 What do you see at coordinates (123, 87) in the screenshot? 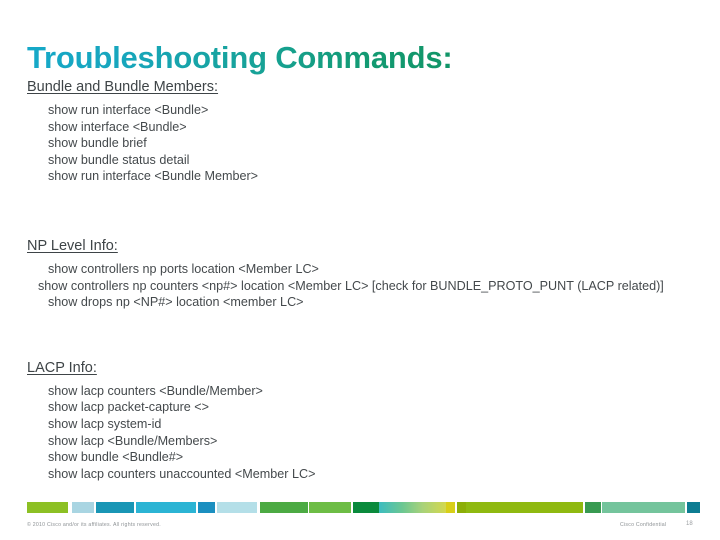
I see `section-heading-bundle: Bundle and Bundle Members:` at bounding box center [123, 87].